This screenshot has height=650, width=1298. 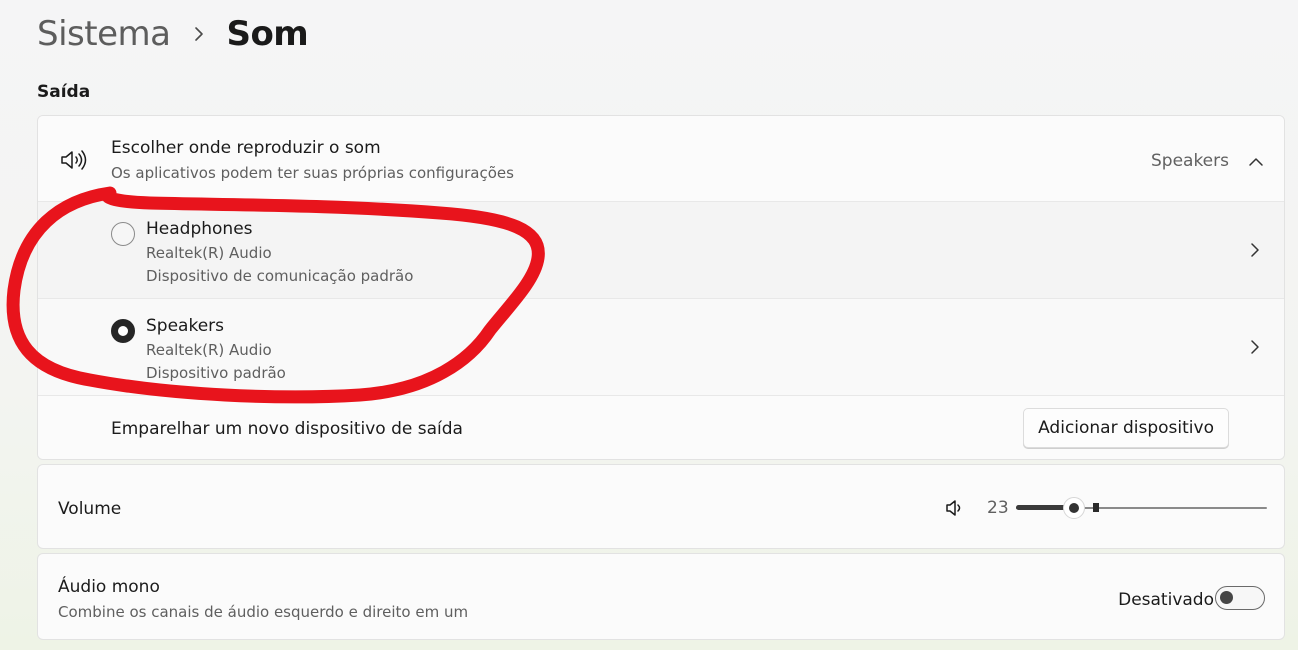 What do you see at coordinates (1126, 428) in the screenshot?
I see `add-device-button: Adicionar dispositivo` at bounding box center [1126, 428].